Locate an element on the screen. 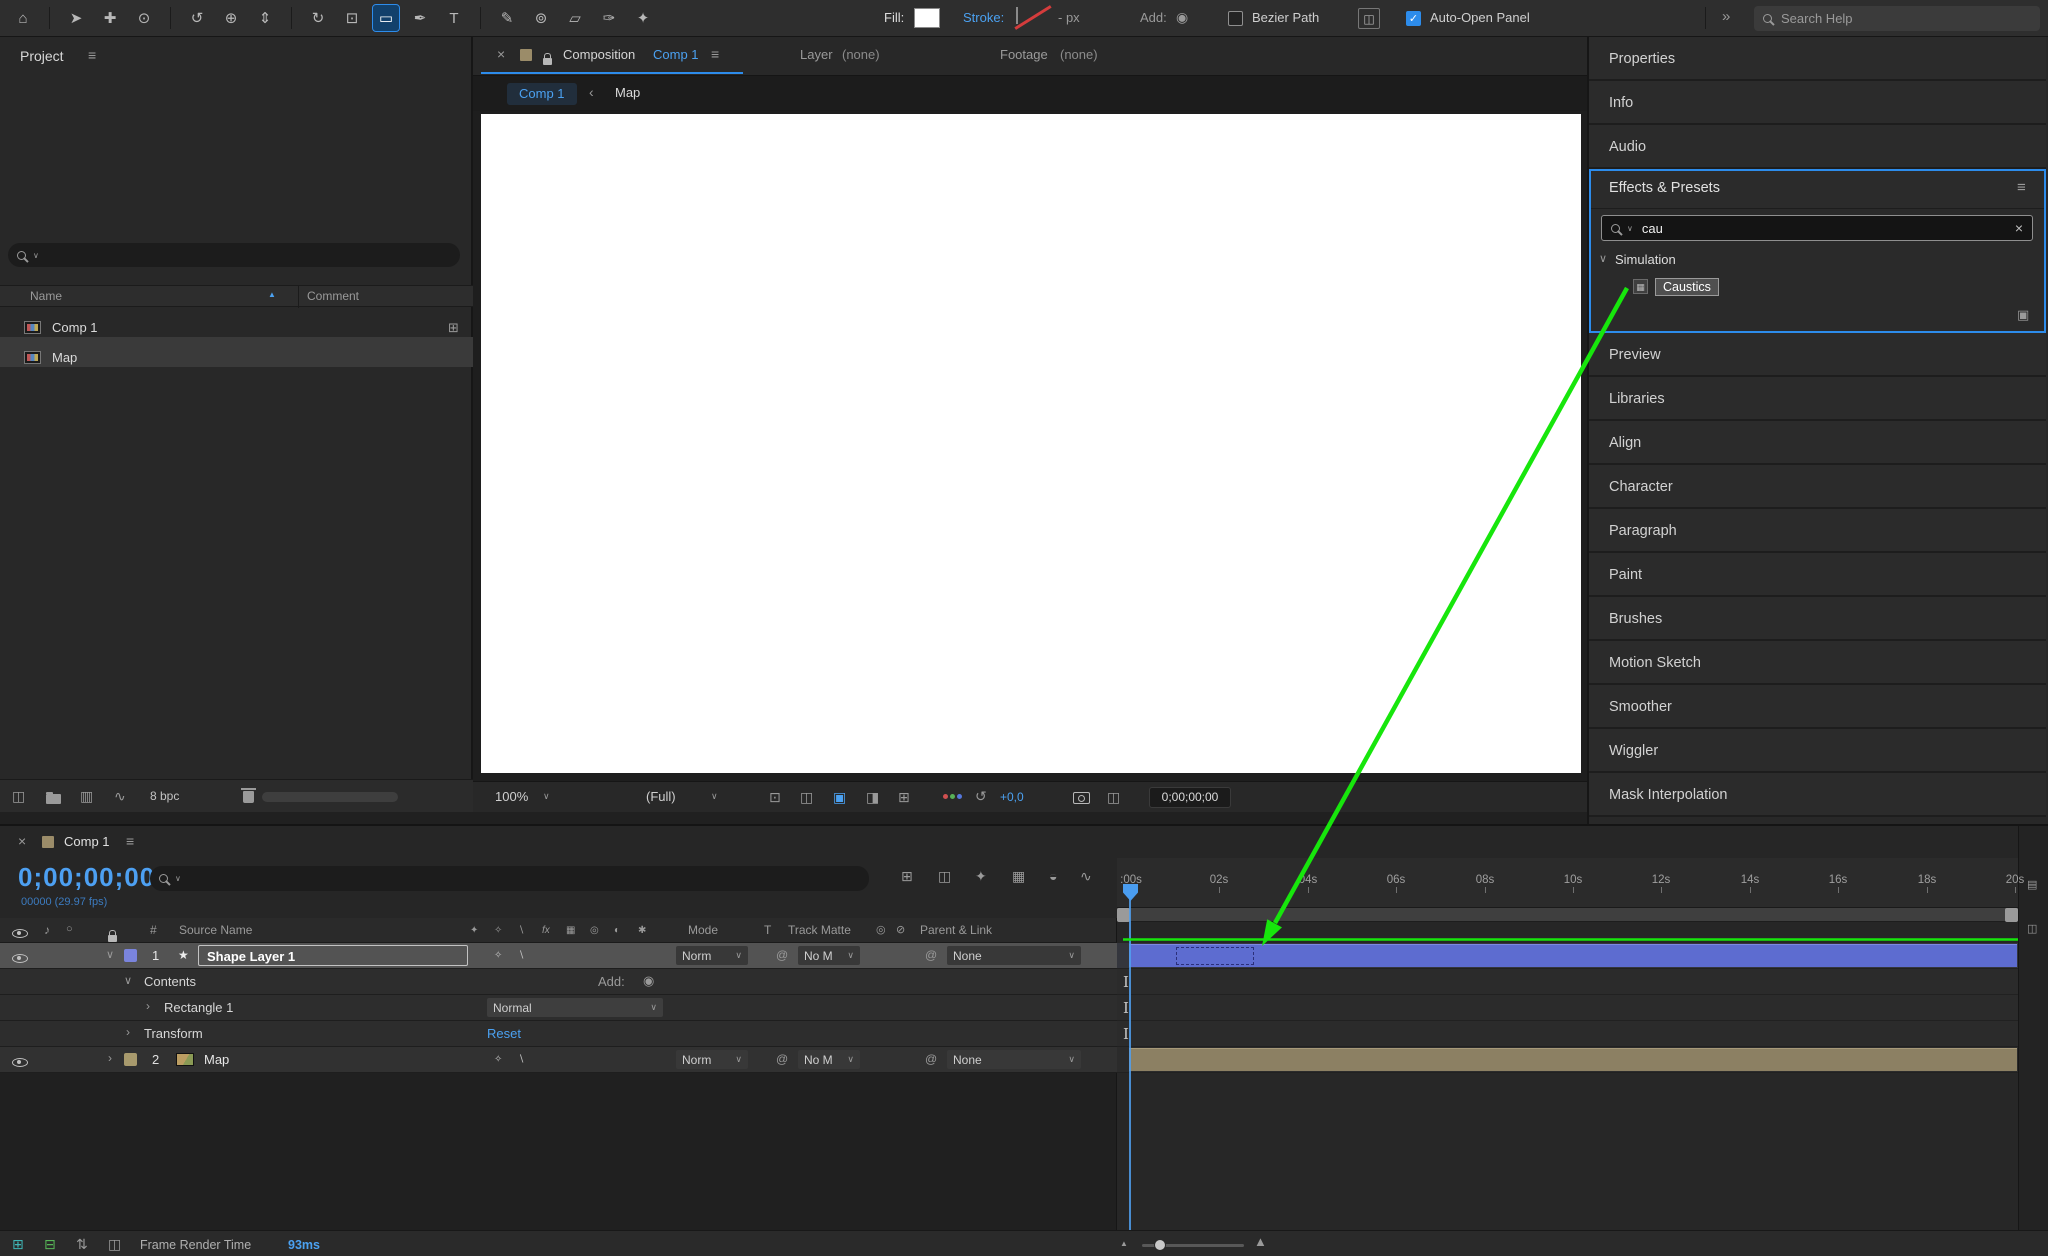 This screenshot has width=2048, height=1256. resolution-caret-icon: ∨ is located at coordinates (714, 796).